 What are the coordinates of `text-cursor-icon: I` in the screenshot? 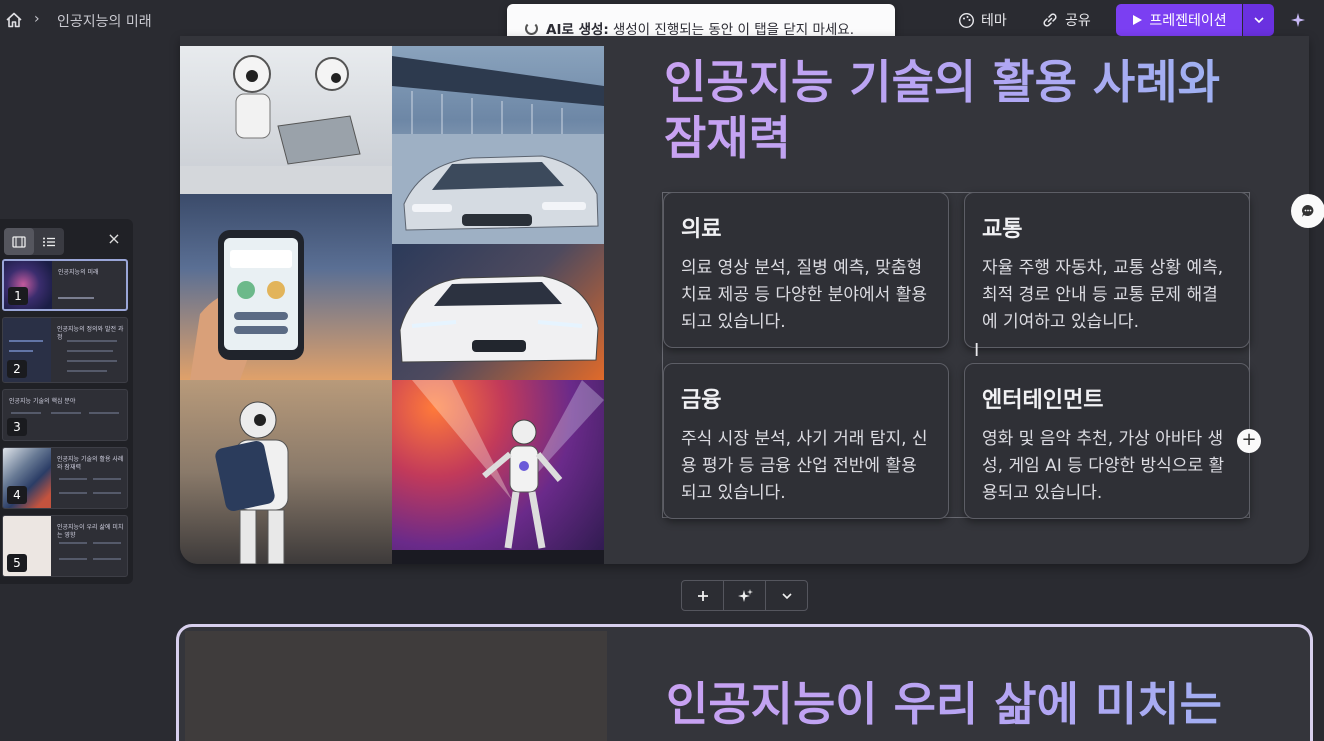 It's located at (977, 350).